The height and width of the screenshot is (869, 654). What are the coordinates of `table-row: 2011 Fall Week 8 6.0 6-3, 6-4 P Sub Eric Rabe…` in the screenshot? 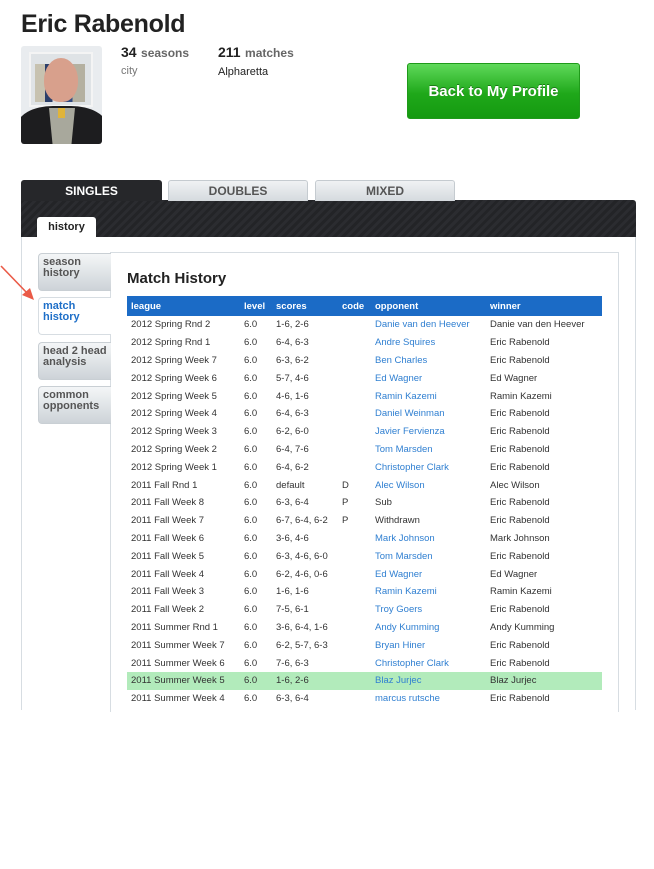 It's located at (364, 503).